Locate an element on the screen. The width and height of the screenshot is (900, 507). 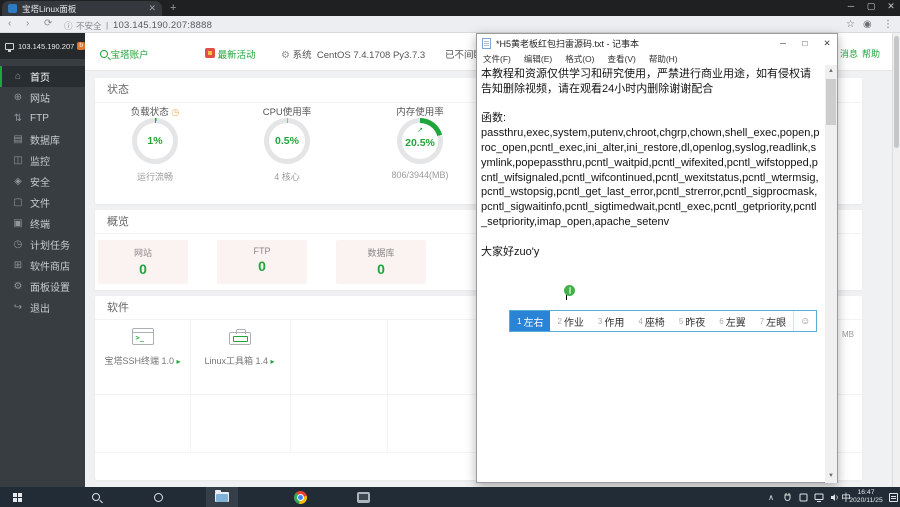
page-scrollbar-thumb is located at coordinates (896, 92).